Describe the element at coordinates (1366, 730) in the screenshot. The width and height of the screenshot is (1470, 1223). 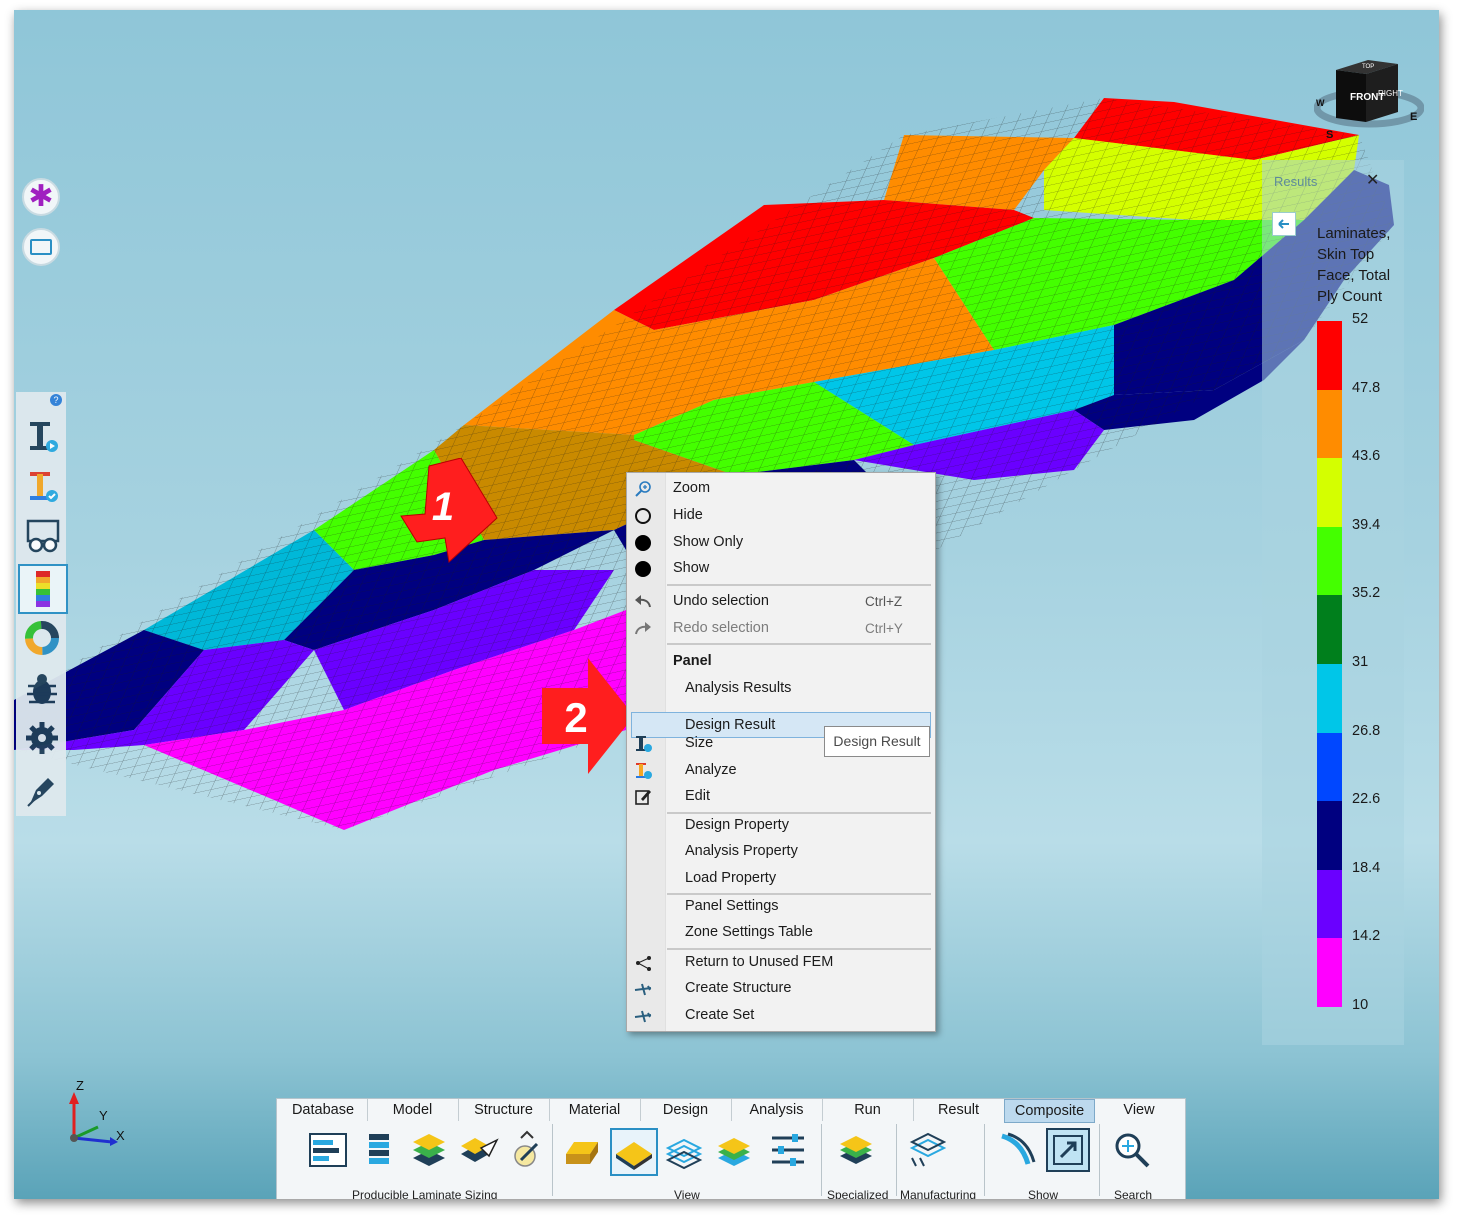
I see `legend-level-label: 26.8` at that location.